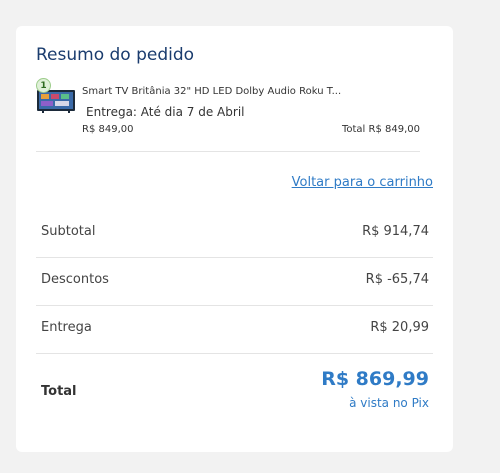  What do you see at coordinates (59, 391) in the screenshot?
I see `total-label: Total` at bounding box center [59, 391].